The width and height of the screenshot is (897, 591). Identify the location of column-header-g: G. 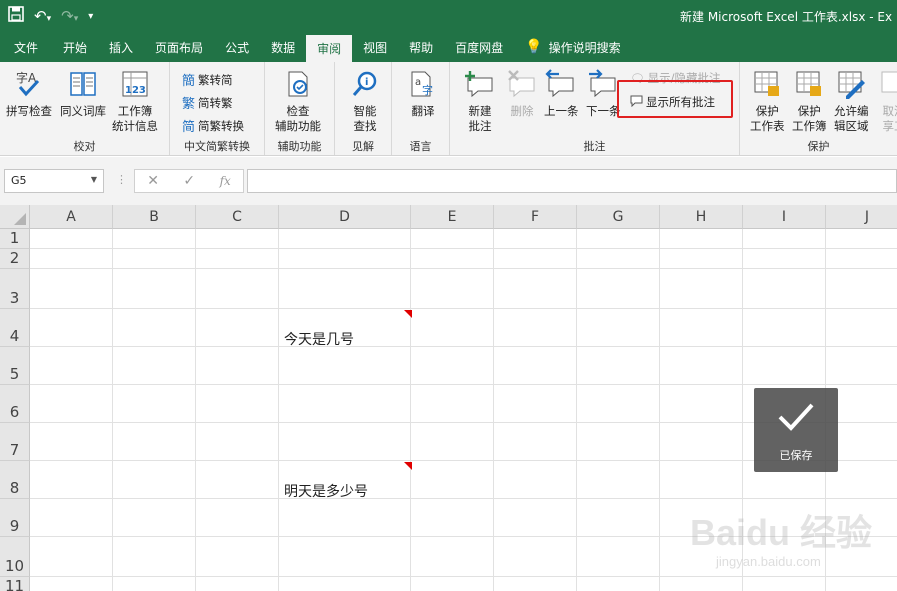
(618, 217).